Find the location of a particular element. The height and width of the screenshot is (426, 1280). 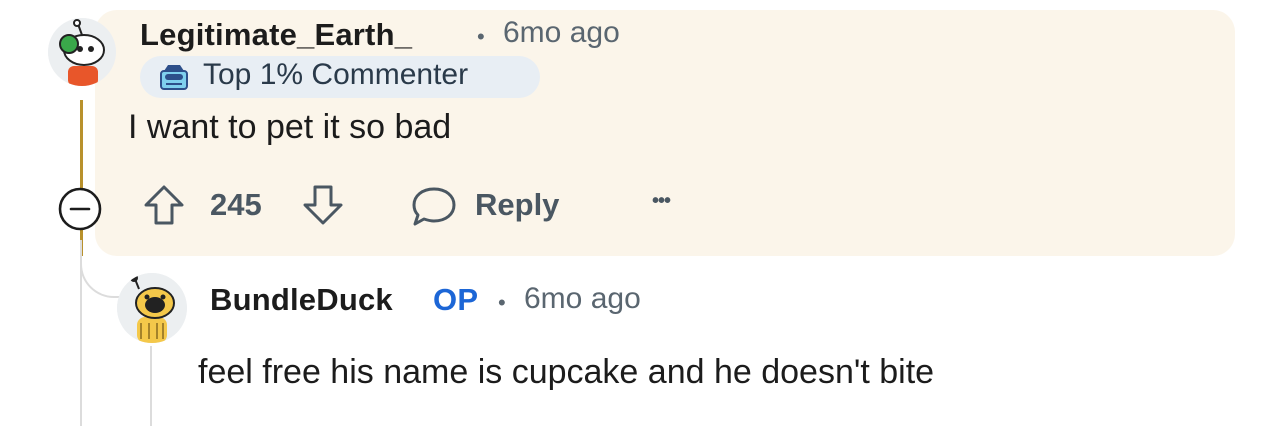

collapse-thread-icon is located at coordinates (80, 209).